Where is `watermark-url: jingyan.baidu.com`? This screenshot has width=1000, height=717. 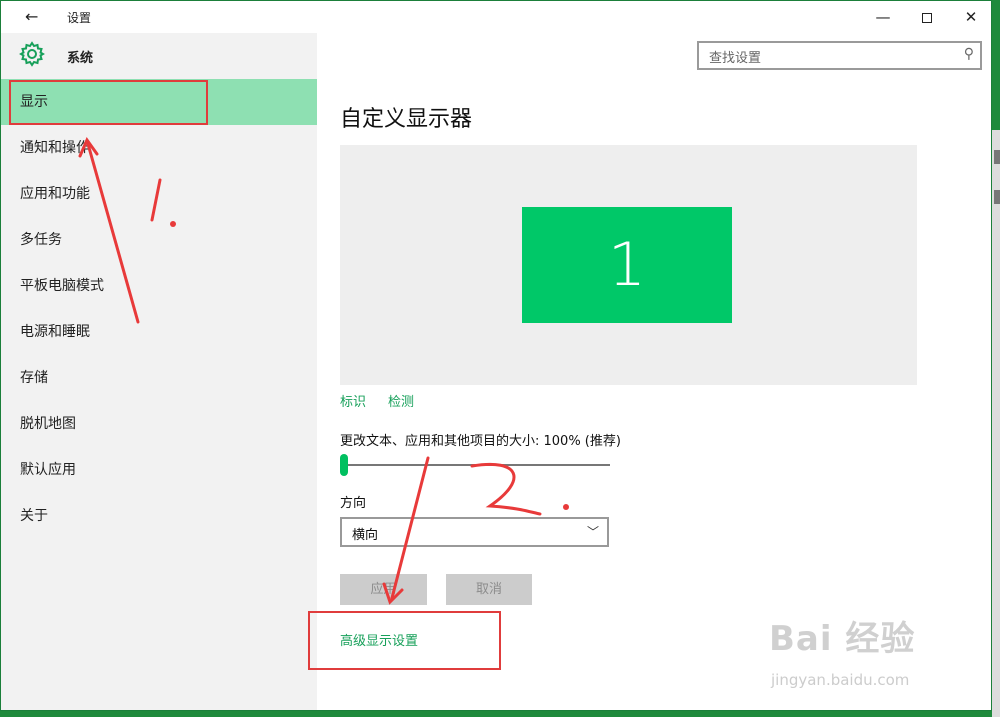
watermark-url: jingyan.baidu.com is located at coordinates (840, 680).